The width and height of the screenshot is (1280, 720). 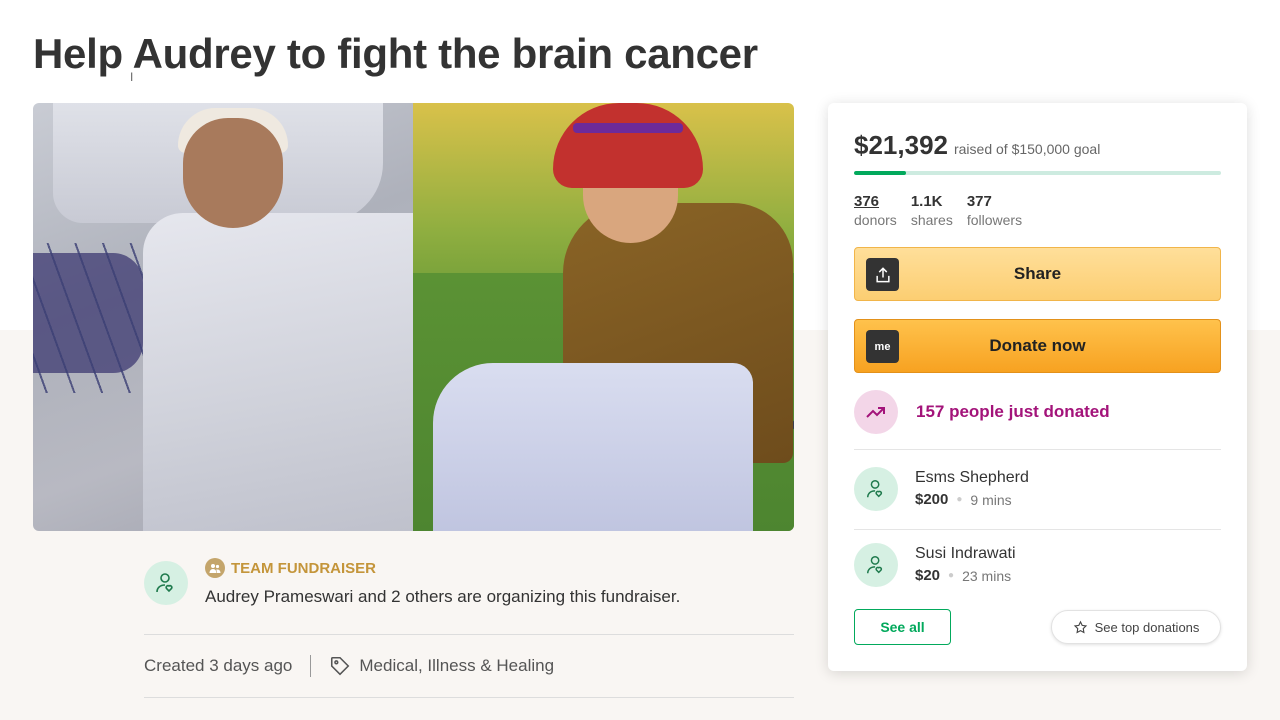 I want to click on donation-item: Esms Shepherd $200 ● 9 mins, so click(x=941, y=489).